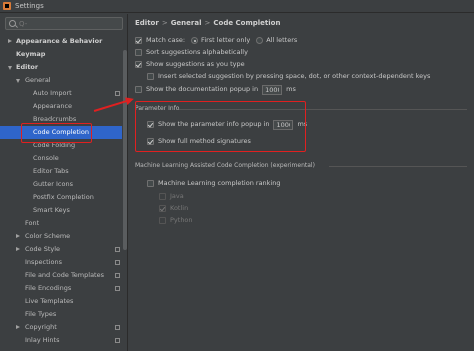 This screenshot has width=474, height=351. I want to click on tree-item: Live Templates, so click(61, 301).